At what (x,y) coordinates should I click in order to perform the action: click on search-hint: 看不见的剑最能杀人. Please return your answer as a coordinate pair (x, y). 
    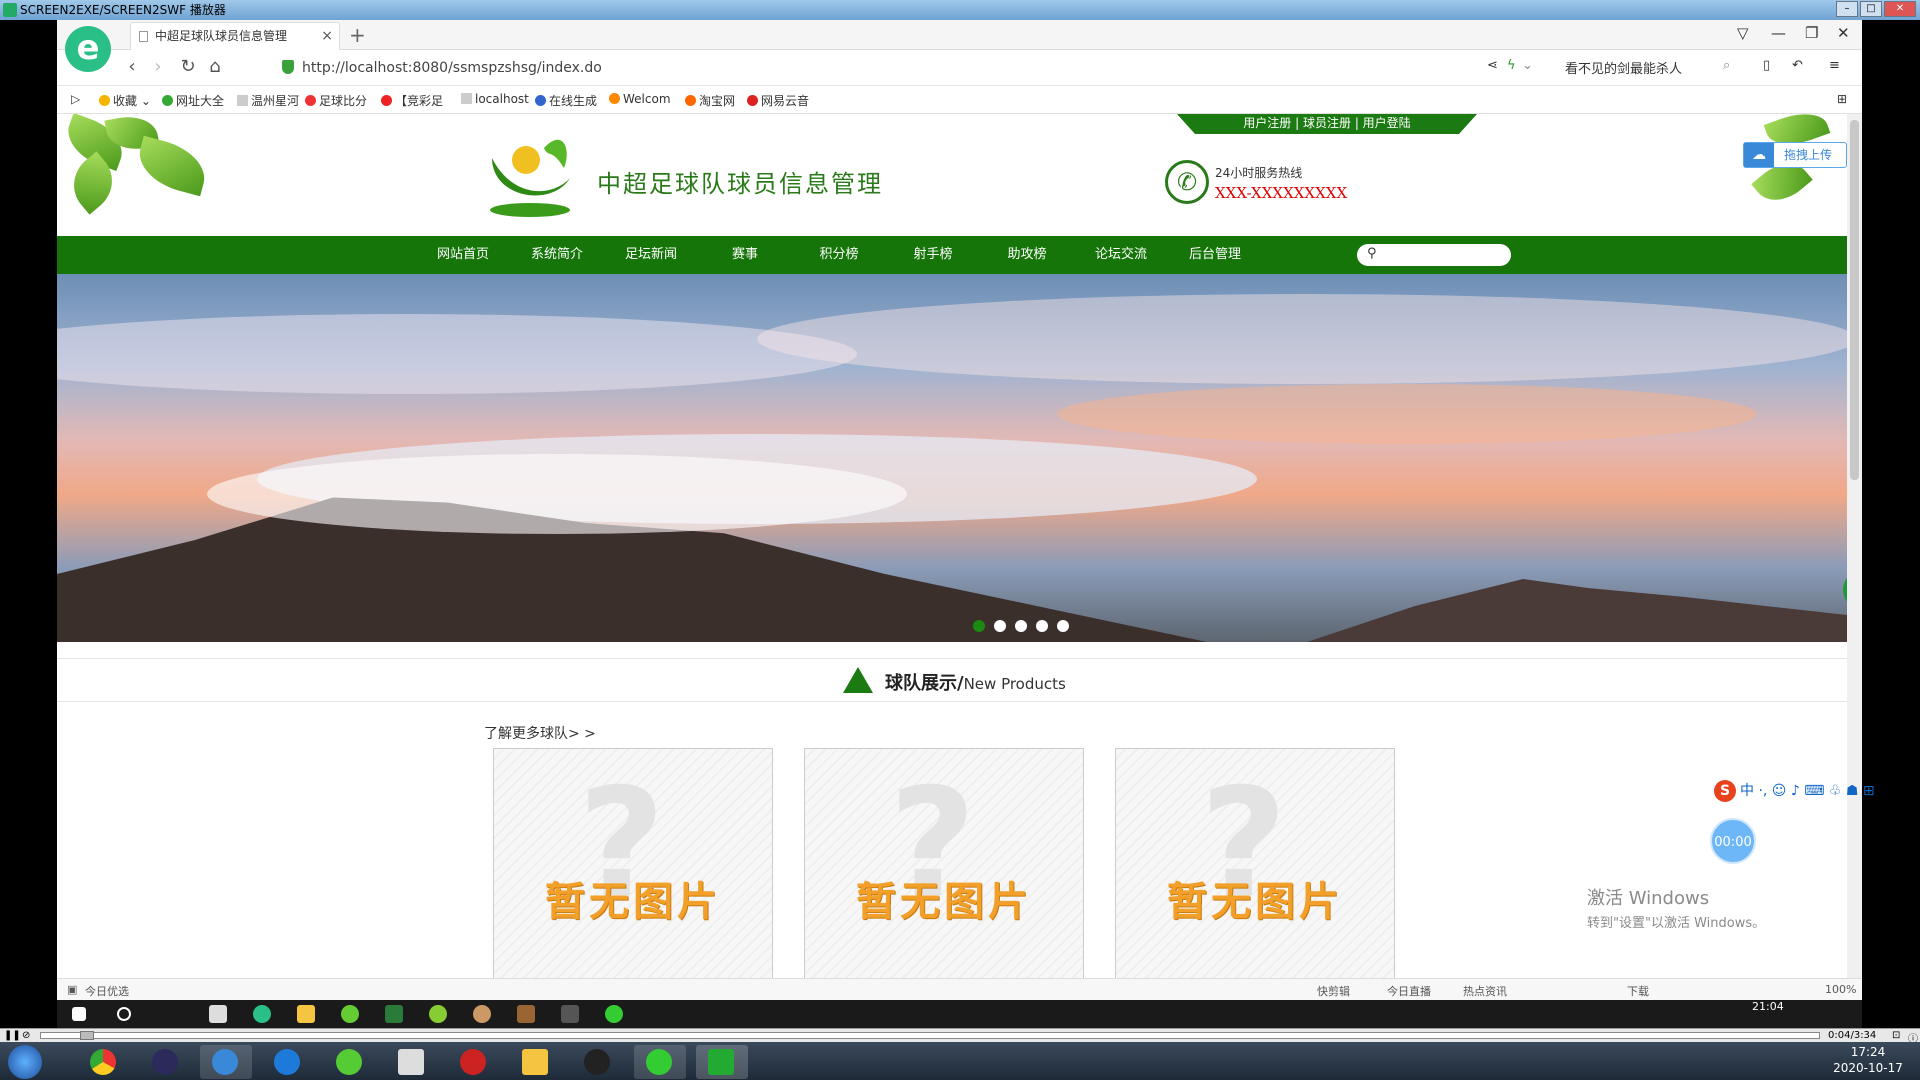
    Looking at the image, I should click on (1623, 67).